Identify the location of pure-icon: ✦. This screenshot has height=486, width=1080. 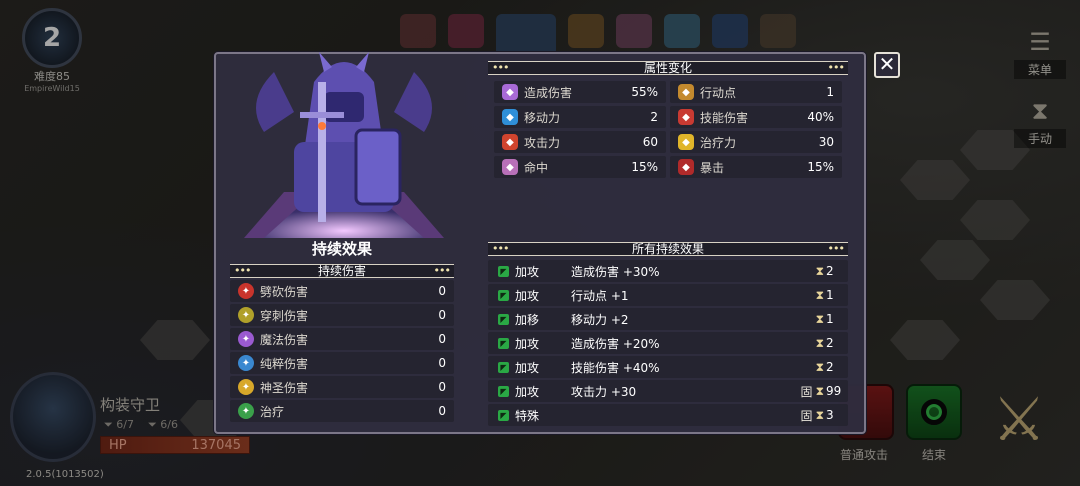
(246, 363).